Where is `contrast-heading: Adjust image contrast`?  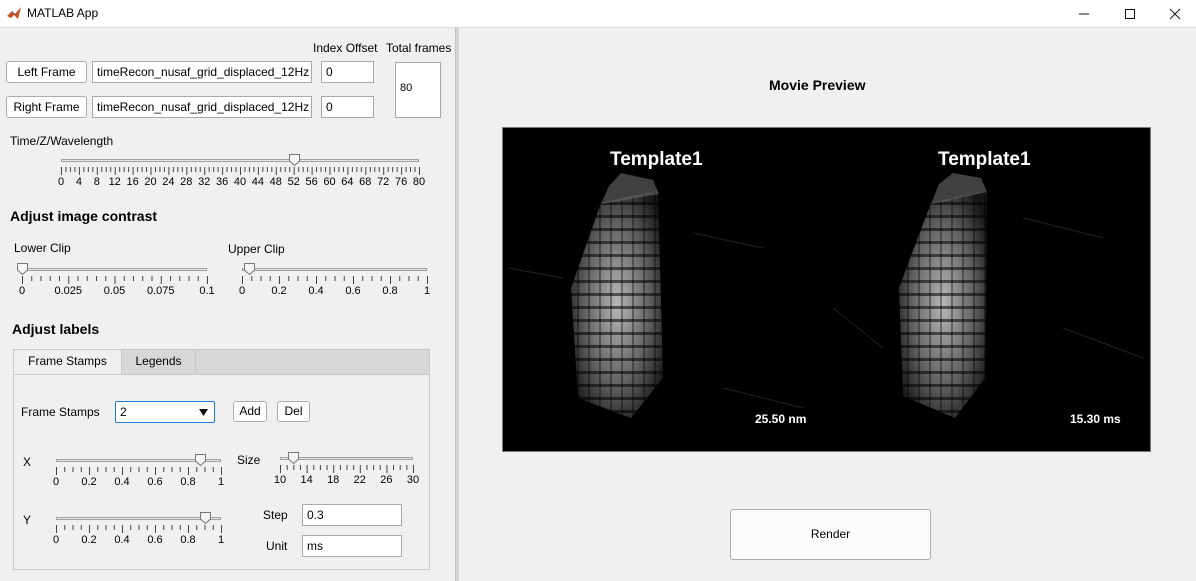
contrast-heading: Adjust image contrast is located at coordinates (84, 216).